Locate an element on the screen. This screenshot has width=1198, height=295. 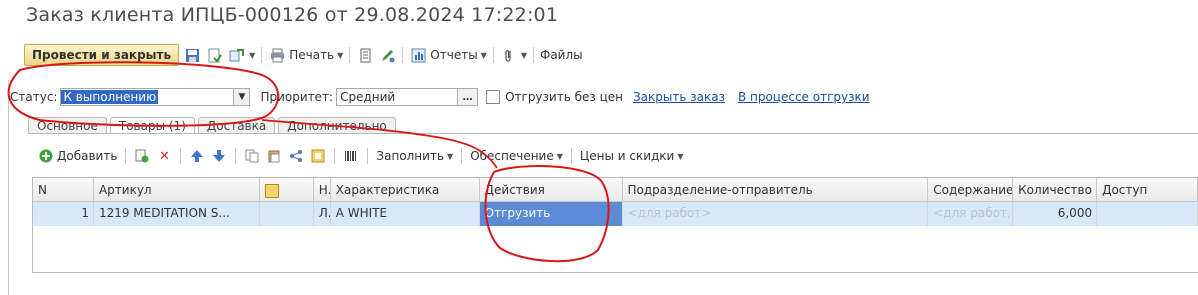
folder-icon is located at coordinates (318, 156).